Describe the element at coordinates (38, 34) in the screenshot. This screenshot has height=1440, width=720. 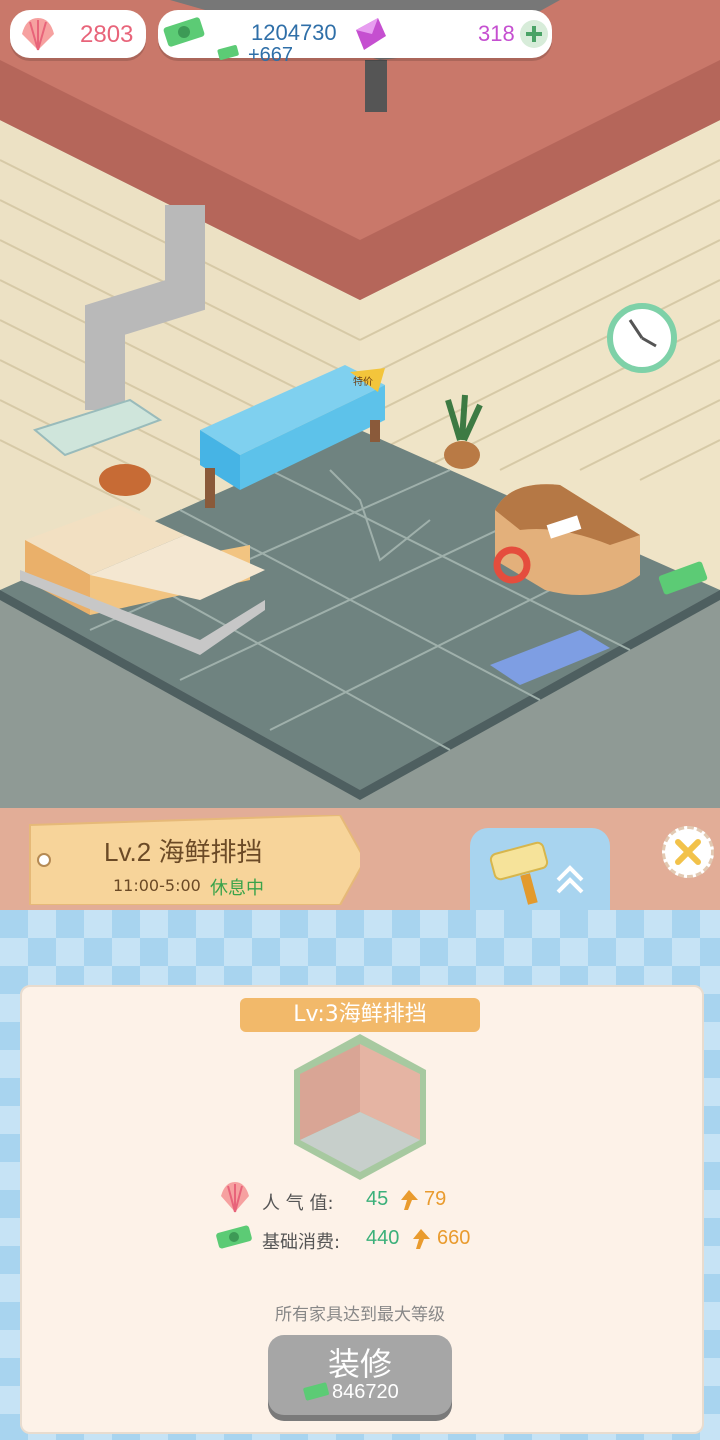
I see `shell-icon` at that location.